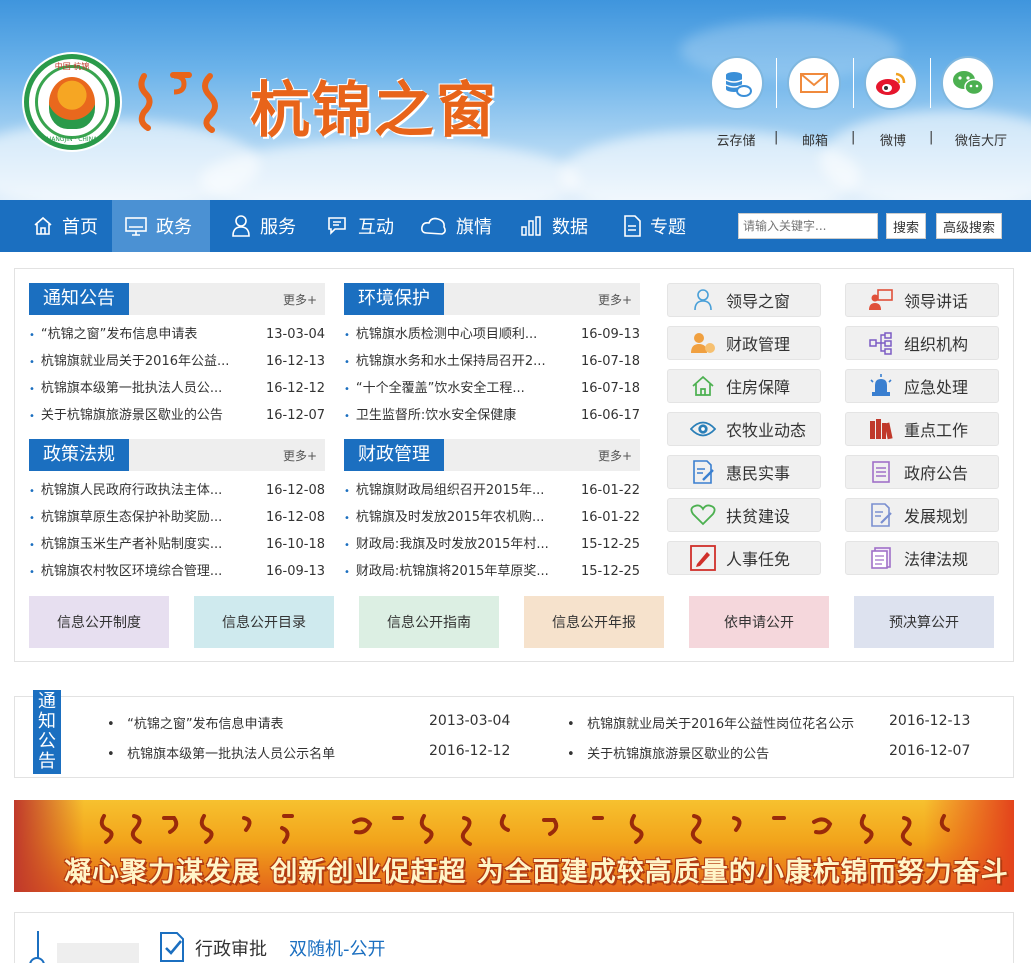 The width and height of the screenshot is (1031, 963). What do you see at coordinates (744, 472) in the screenshot?
I see `quick-link-livelihood: 惠民实事` at bounding box center [744, 472].